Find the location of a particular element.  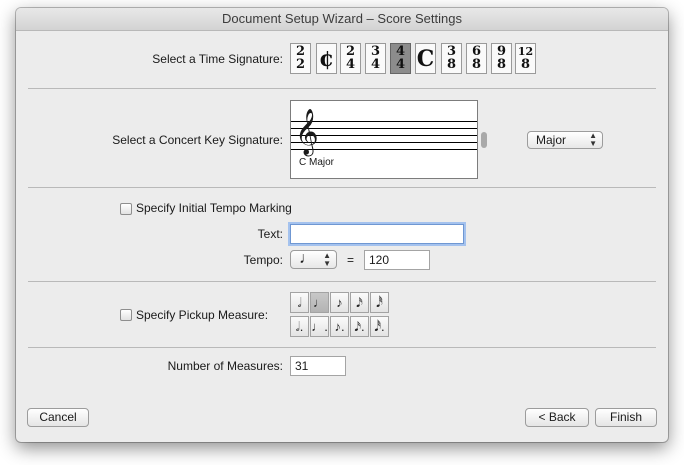

pickup-checkbox is located at coordinates (126, 315).